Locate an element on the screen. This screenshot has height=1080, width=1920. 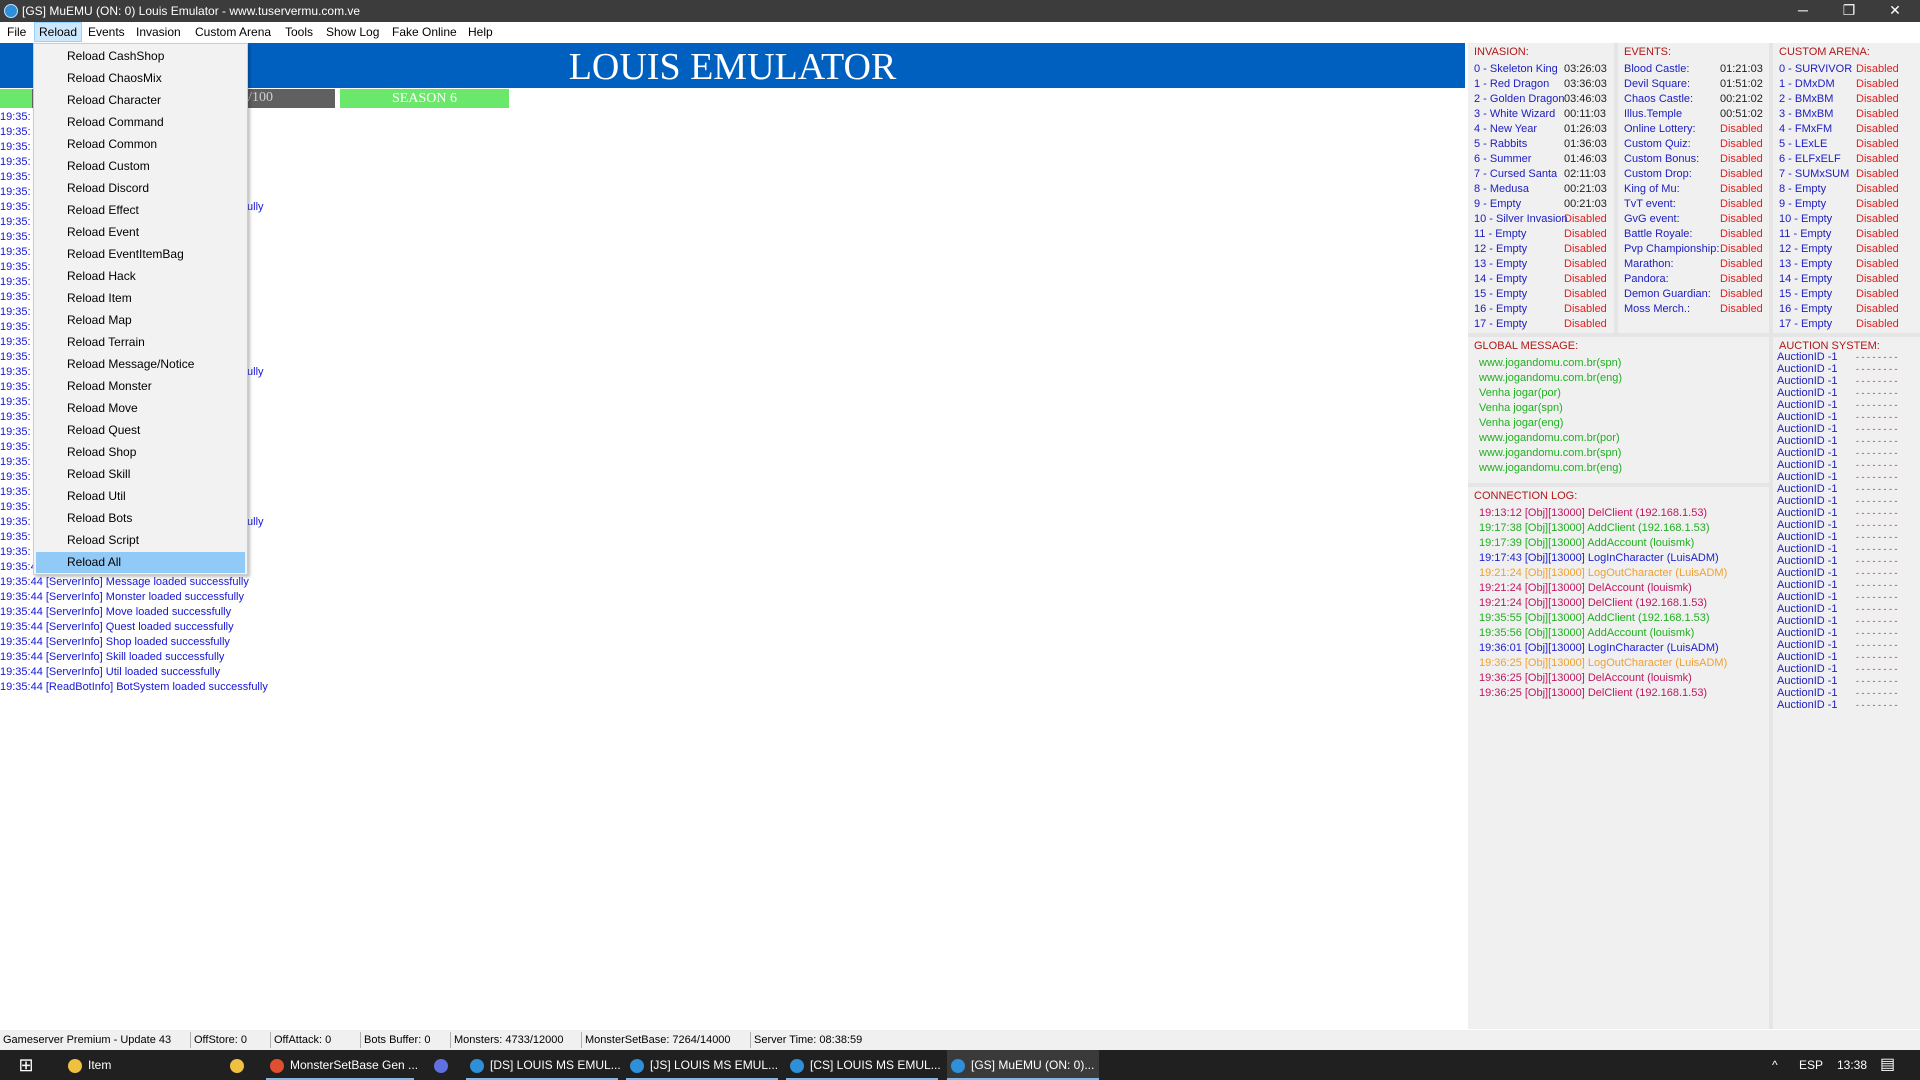
reload-menu-item: Reload Util is located at coordinates (140, 496).